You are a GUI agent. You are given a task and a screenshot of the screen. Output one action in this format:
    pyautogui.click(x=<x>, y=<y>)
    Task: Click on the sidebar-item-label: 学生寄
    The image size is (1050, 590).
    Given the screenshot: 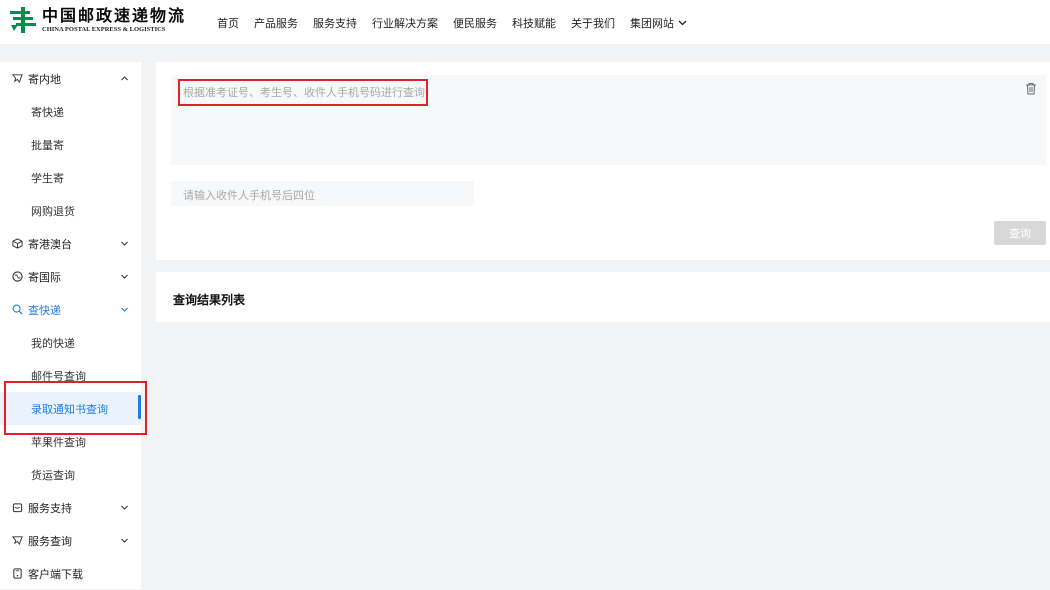 What is the action you would take?
    pyautogui.click(x=47, y=178)
    